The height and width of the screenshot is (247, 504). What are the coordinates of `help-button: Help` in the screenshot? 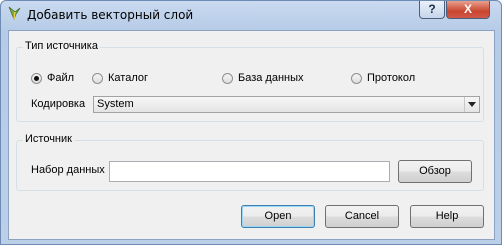 It's located at (447, 216).